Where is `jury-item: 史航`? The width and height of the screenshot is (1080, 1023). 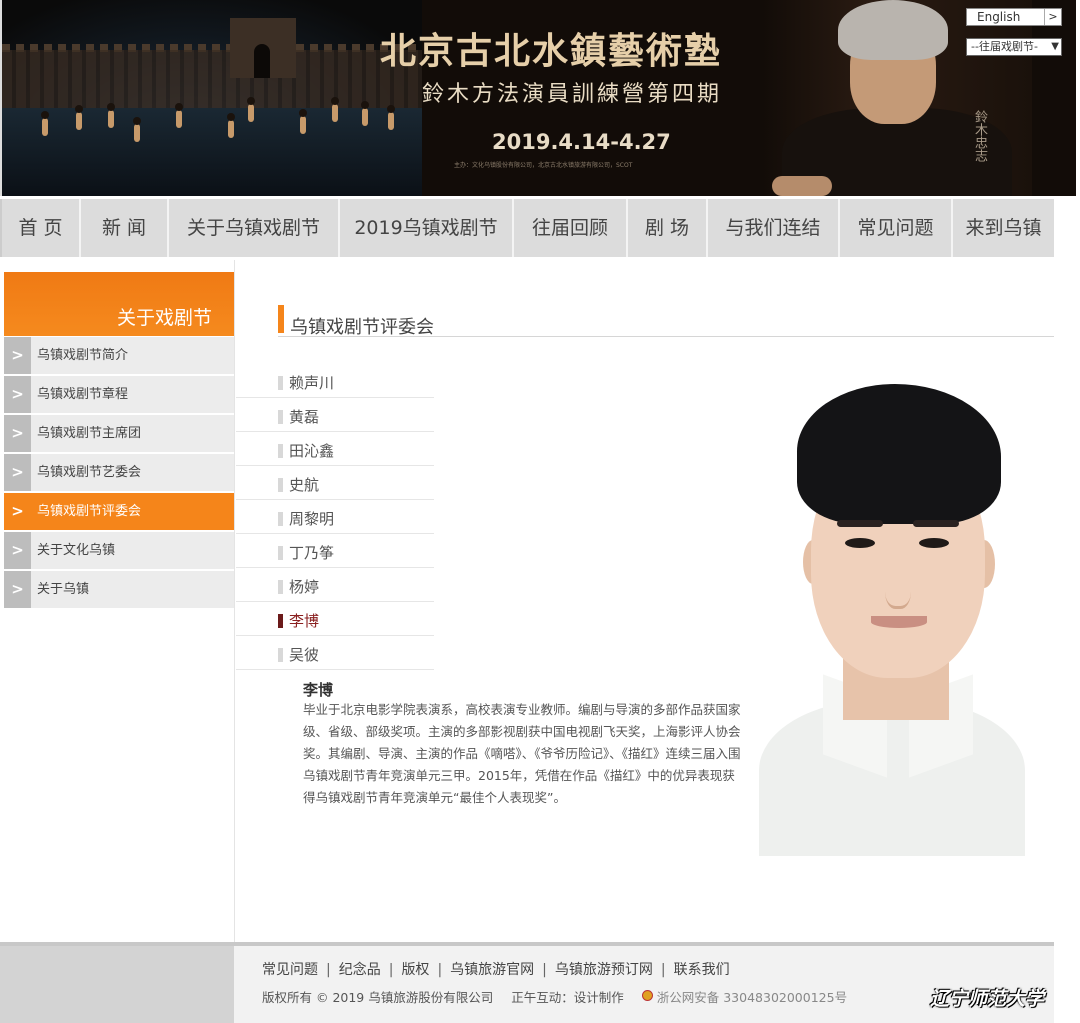
jury-item: 史航 is located at coordinates (335, 483).